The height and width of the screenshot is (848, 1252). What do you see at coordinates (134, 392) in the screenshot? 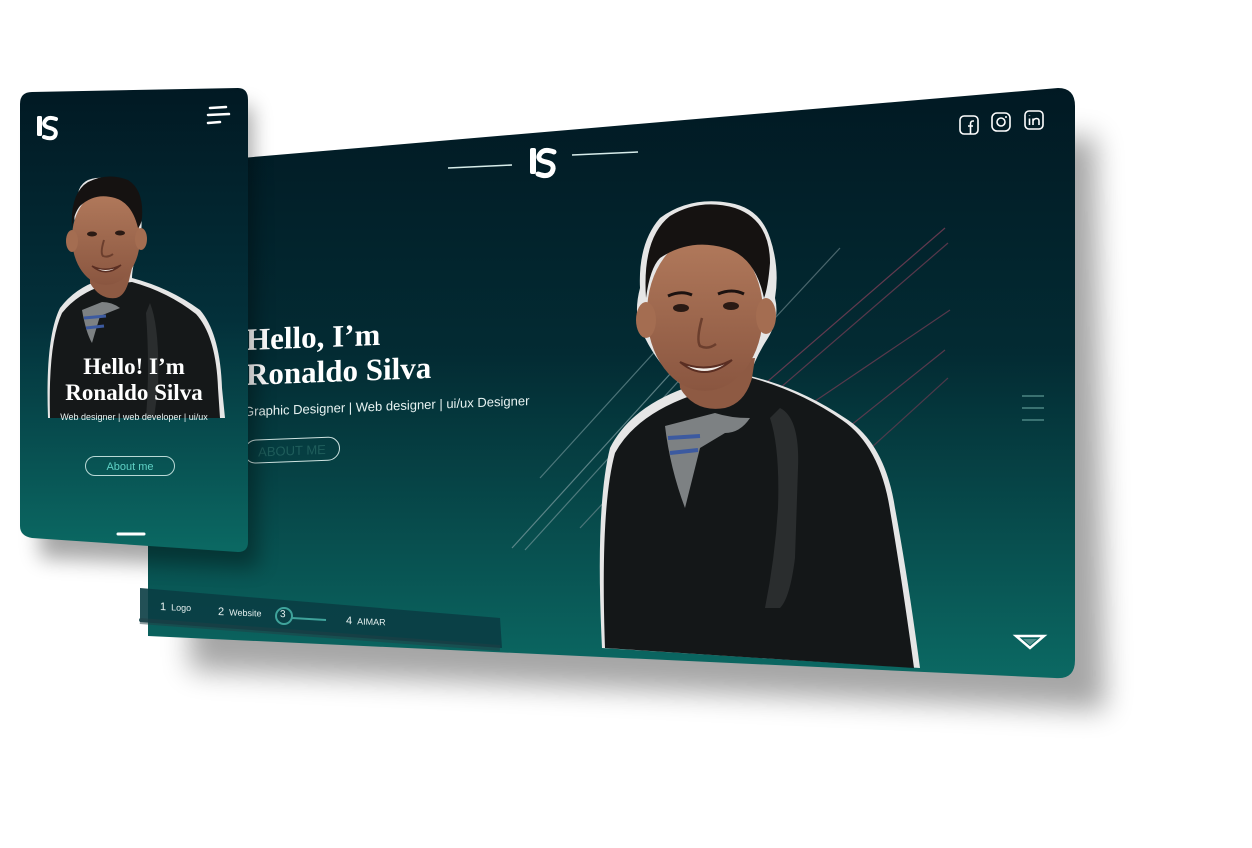
I see `mobile-hero-title-line2: Ronaldo Silva` at bounding box center [134, 392].